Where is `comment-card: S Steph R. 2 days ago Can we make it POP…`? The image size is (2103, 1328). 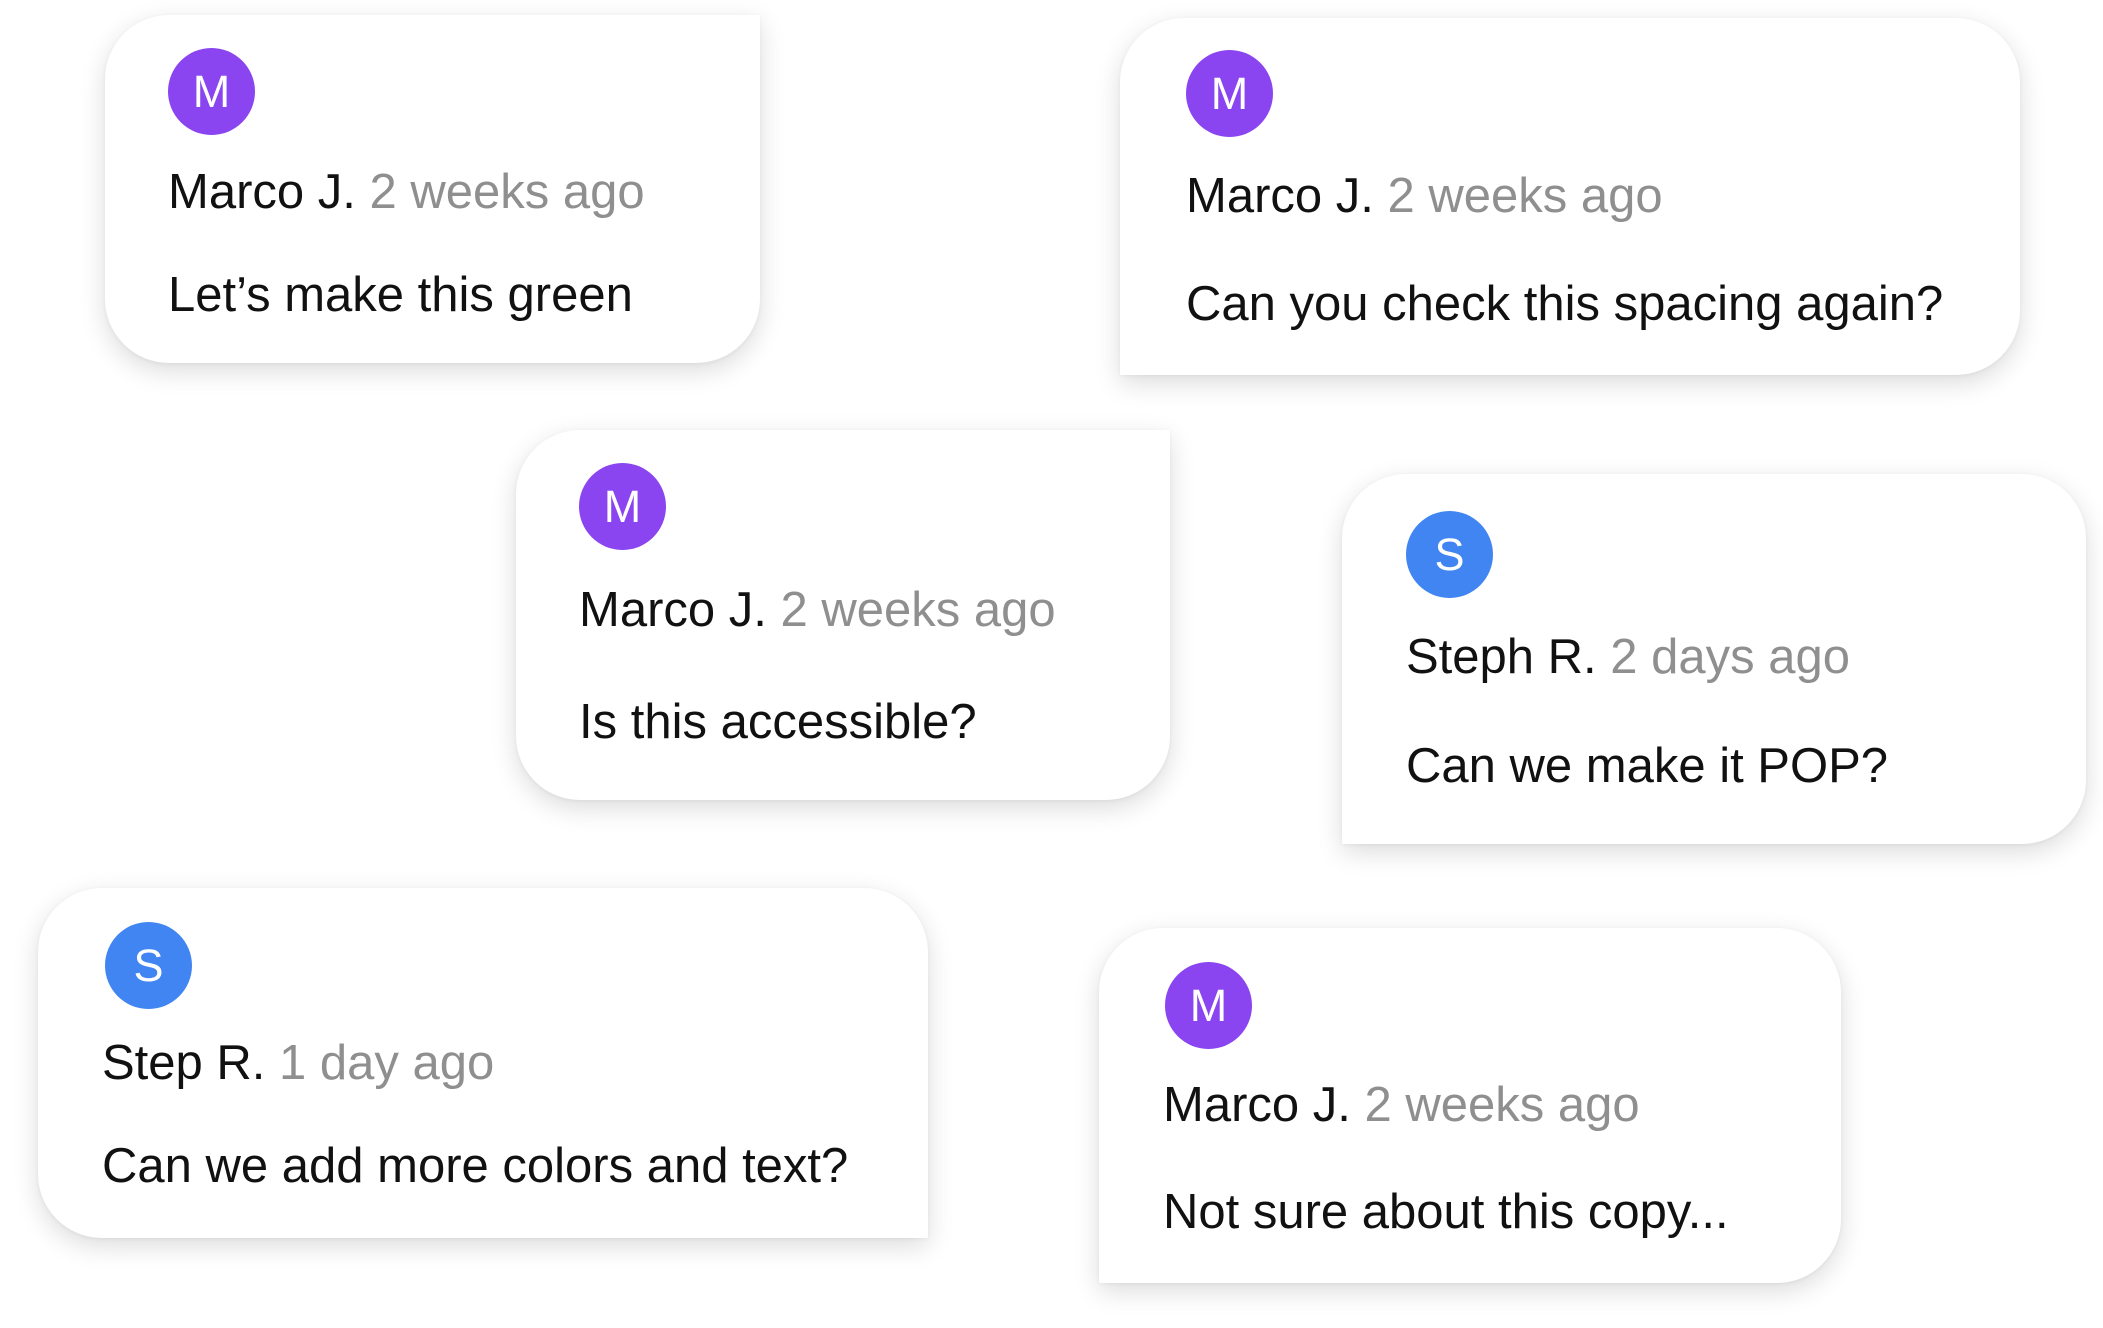 comment-card: S Steph R. 2 days ago Can we make it POP… is located at coordinates (1714, 659).